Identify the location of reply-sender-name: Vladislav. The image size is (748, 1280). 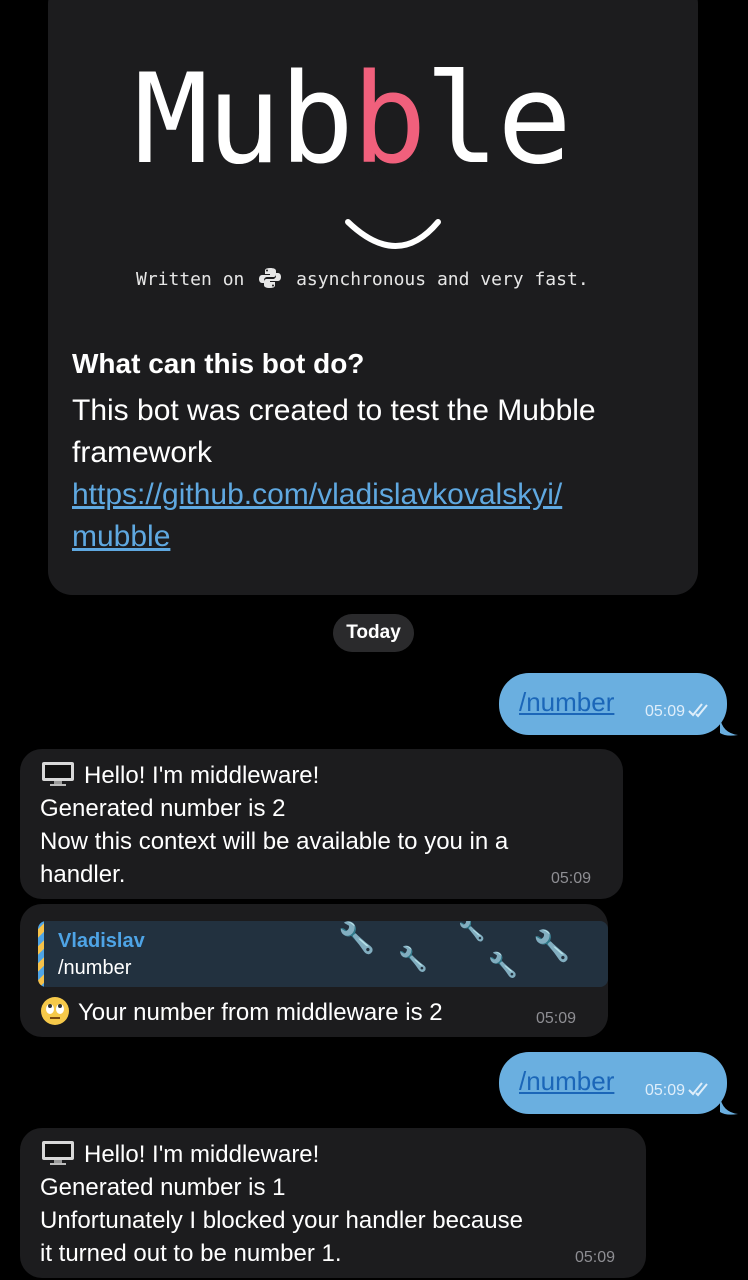
(101, 941).